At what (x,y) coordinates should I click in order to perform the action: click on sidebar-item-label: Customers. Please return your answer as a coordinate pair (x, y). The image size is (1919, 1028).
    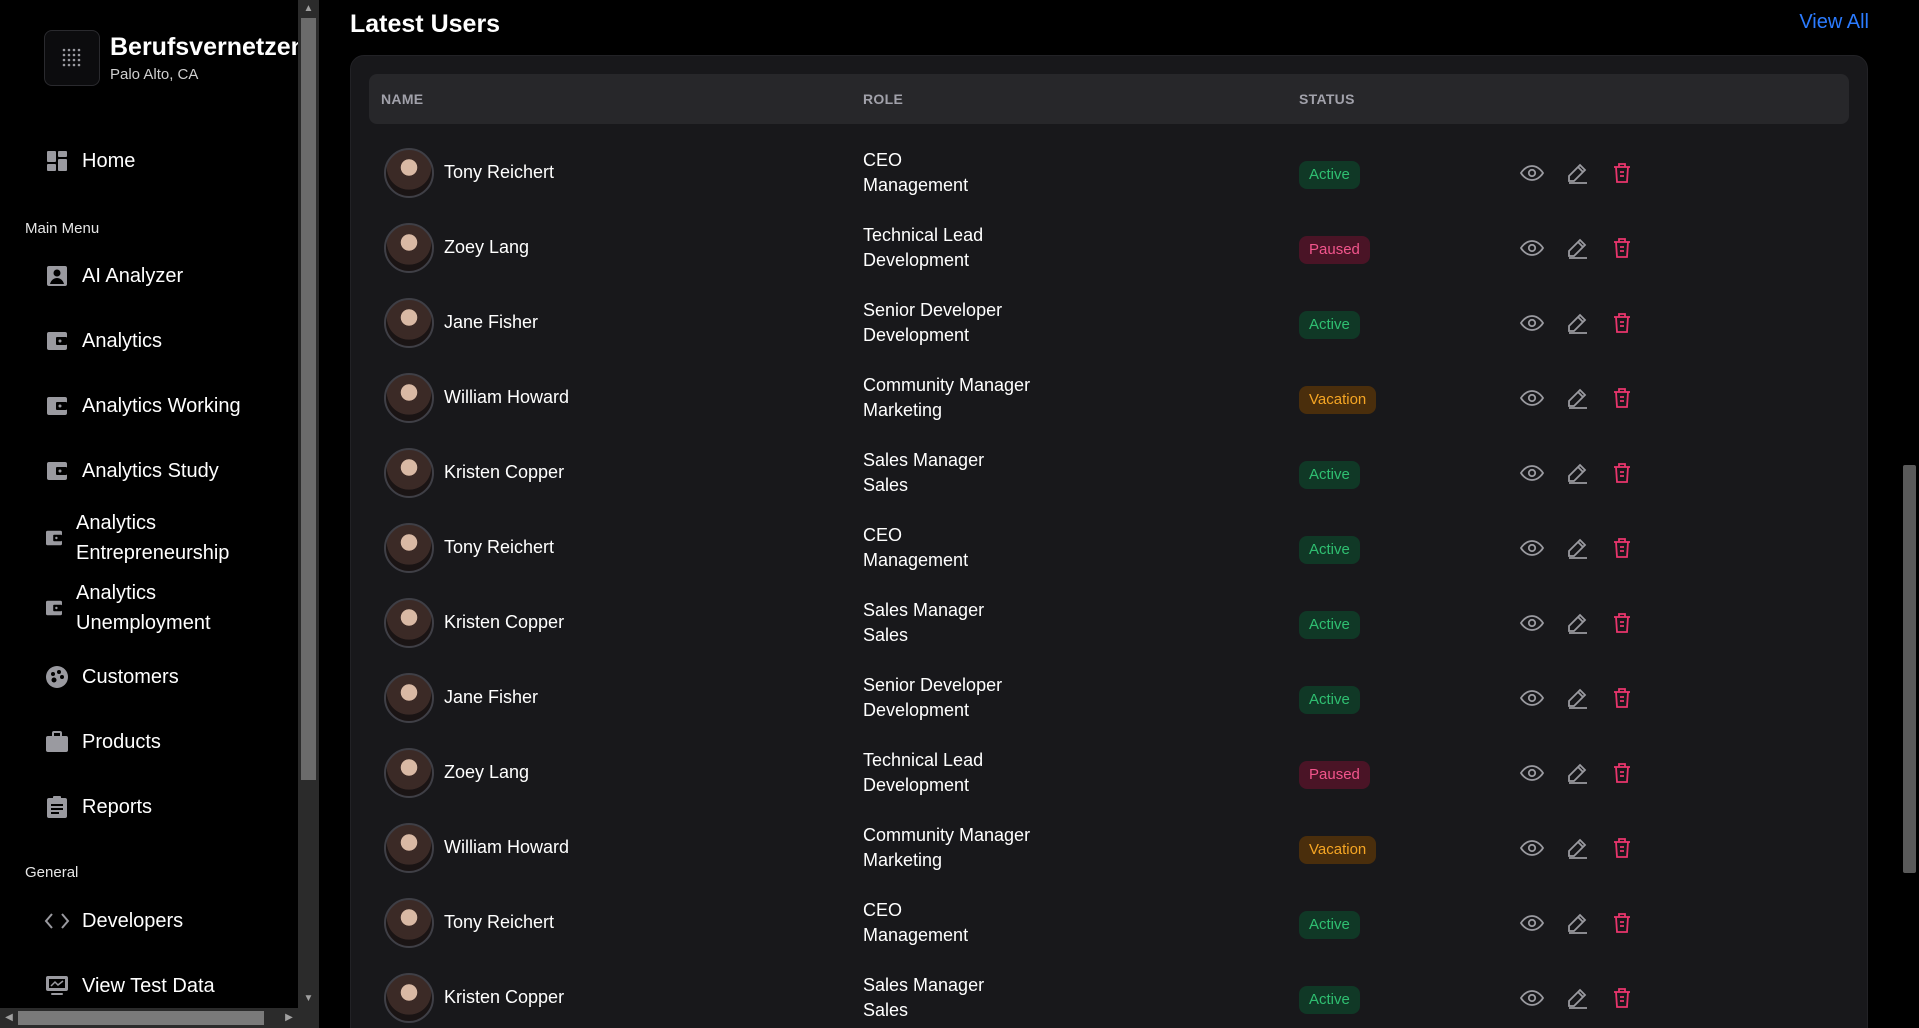
    Looking at the image, I should click on (130, 676).